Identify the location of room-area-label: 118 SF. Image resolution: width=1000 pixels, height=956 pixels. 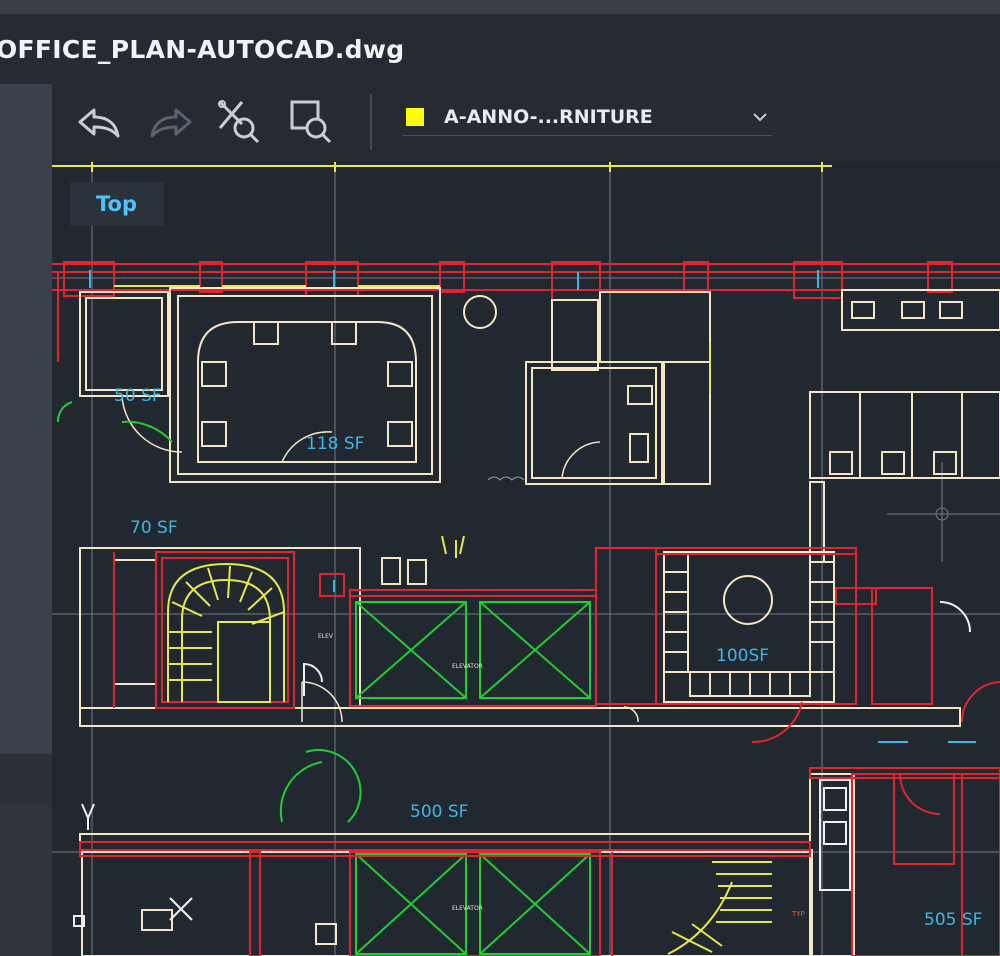
(335, 444).